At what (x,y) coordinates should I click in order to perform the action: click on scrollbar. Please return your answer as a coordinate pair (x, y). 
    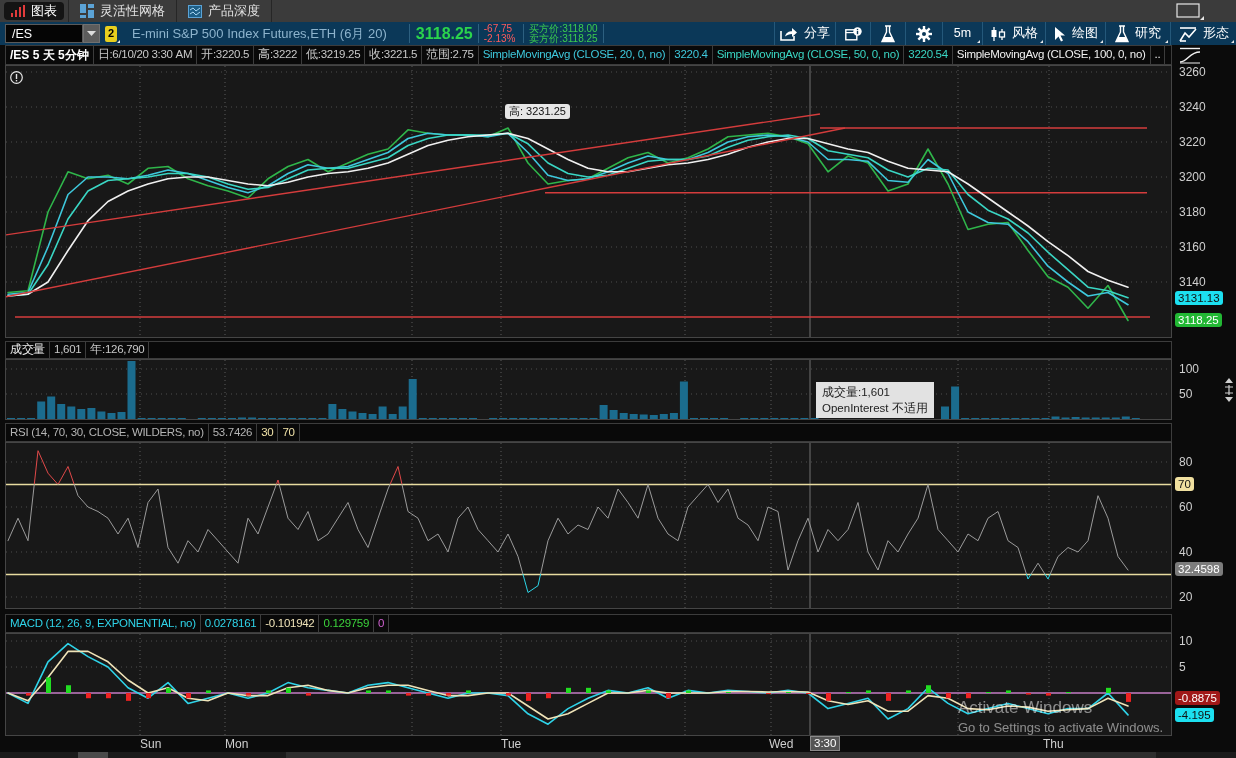
    Looking at the image, I should click on (618, 755).